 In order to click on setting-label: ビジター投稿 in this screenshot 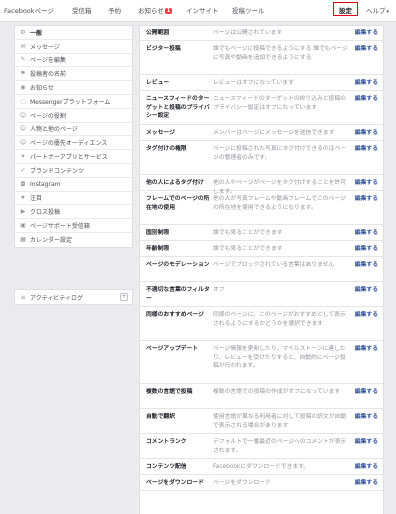, I will do `click(163, 49)`.